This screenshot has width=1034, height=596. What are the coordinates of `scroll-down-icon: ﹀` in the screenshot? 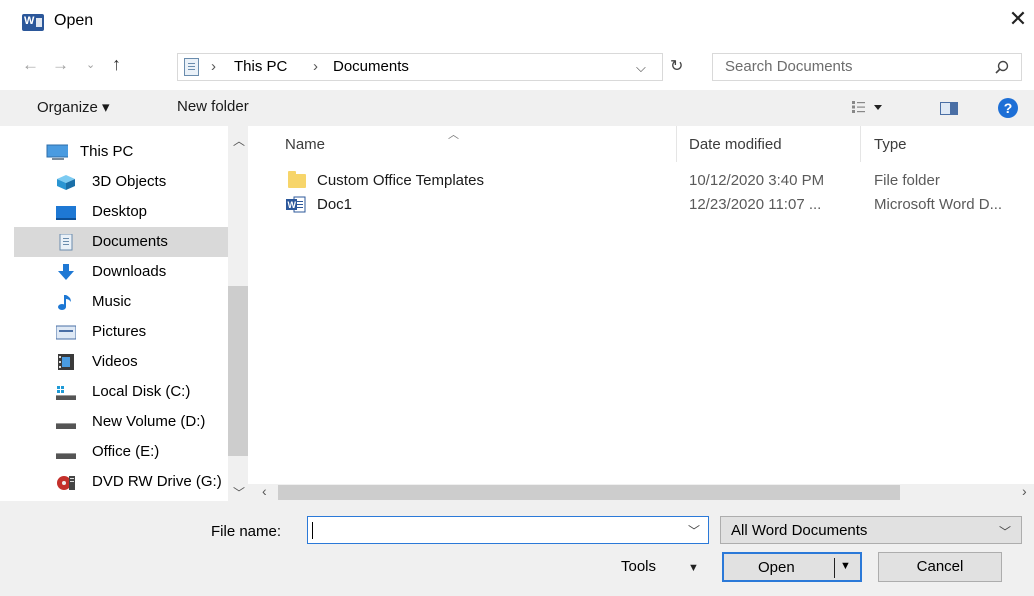 It's located at (239, 492).